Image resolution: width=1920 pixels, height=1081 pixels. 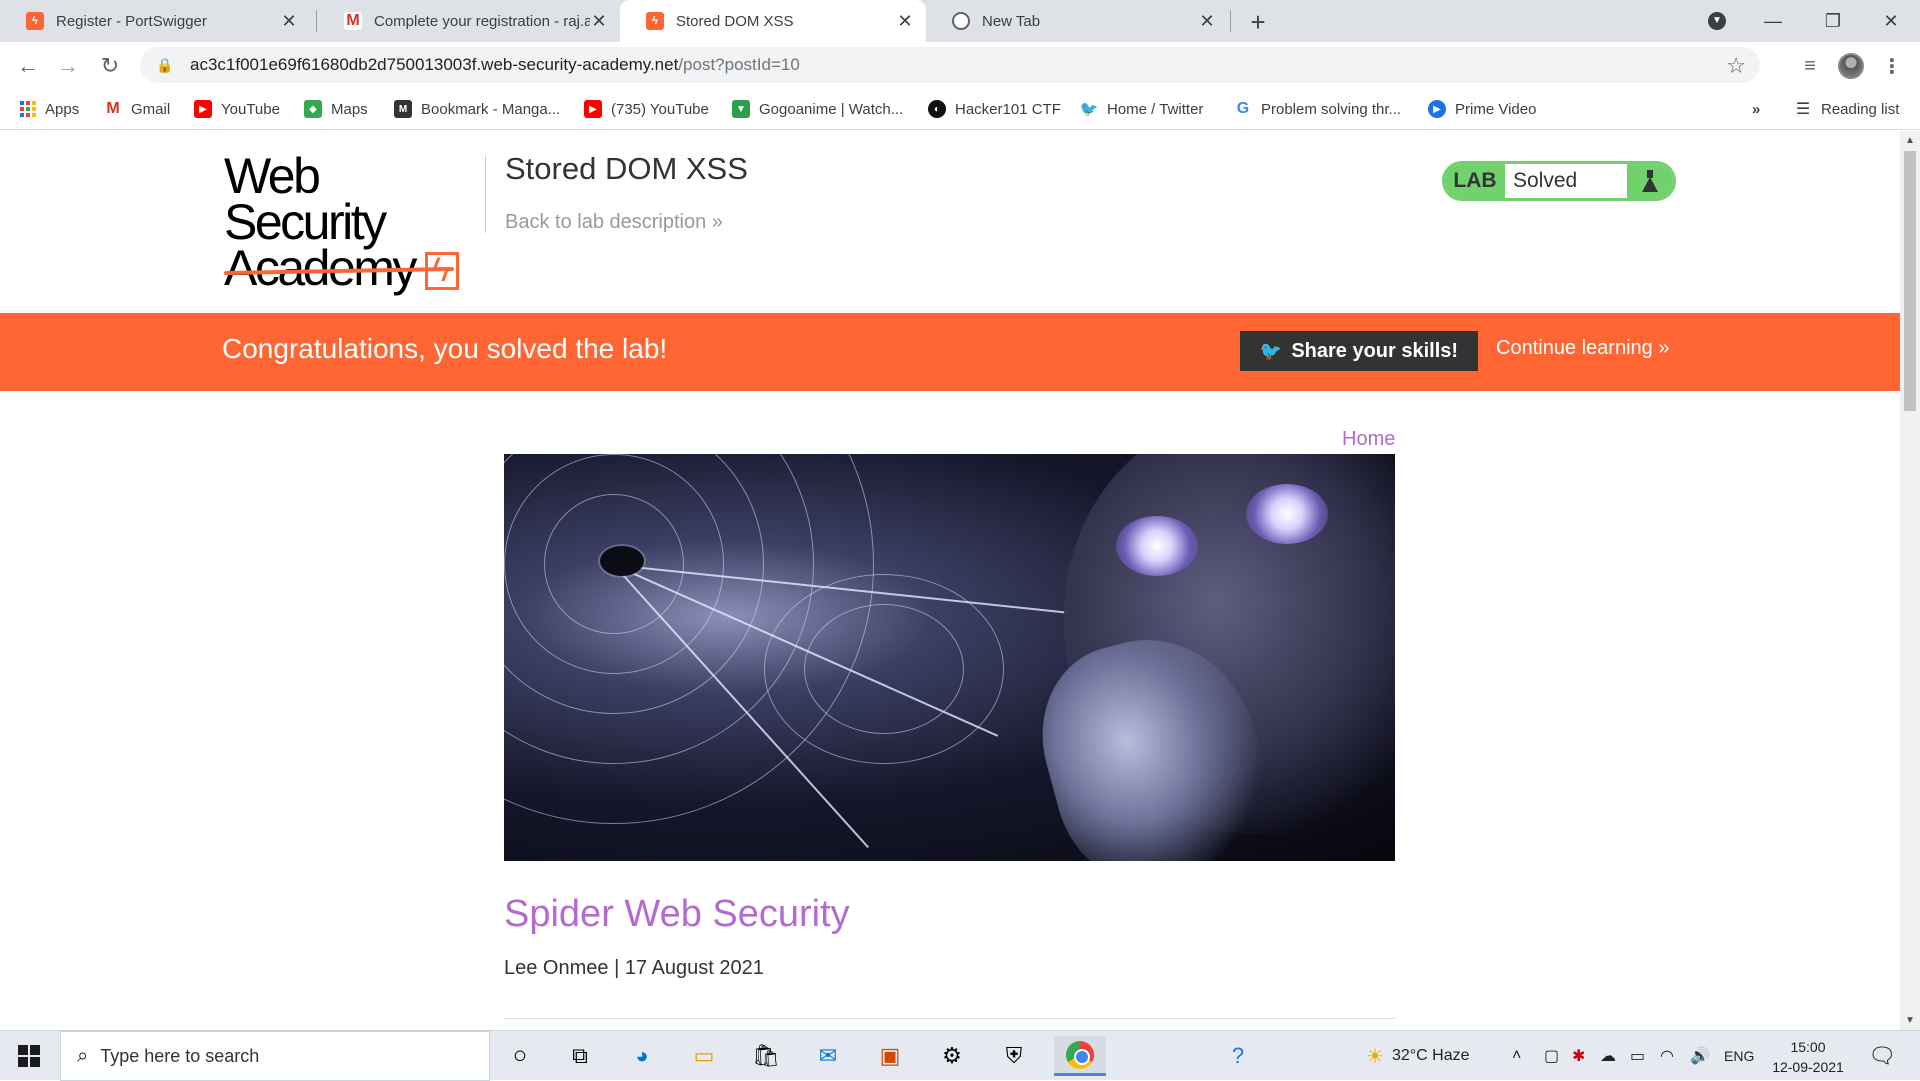 What do you see at coordinates (677, 914) in the screenshot?
I see `post-title: Spider Web Security` at bounding box center [677, 914].